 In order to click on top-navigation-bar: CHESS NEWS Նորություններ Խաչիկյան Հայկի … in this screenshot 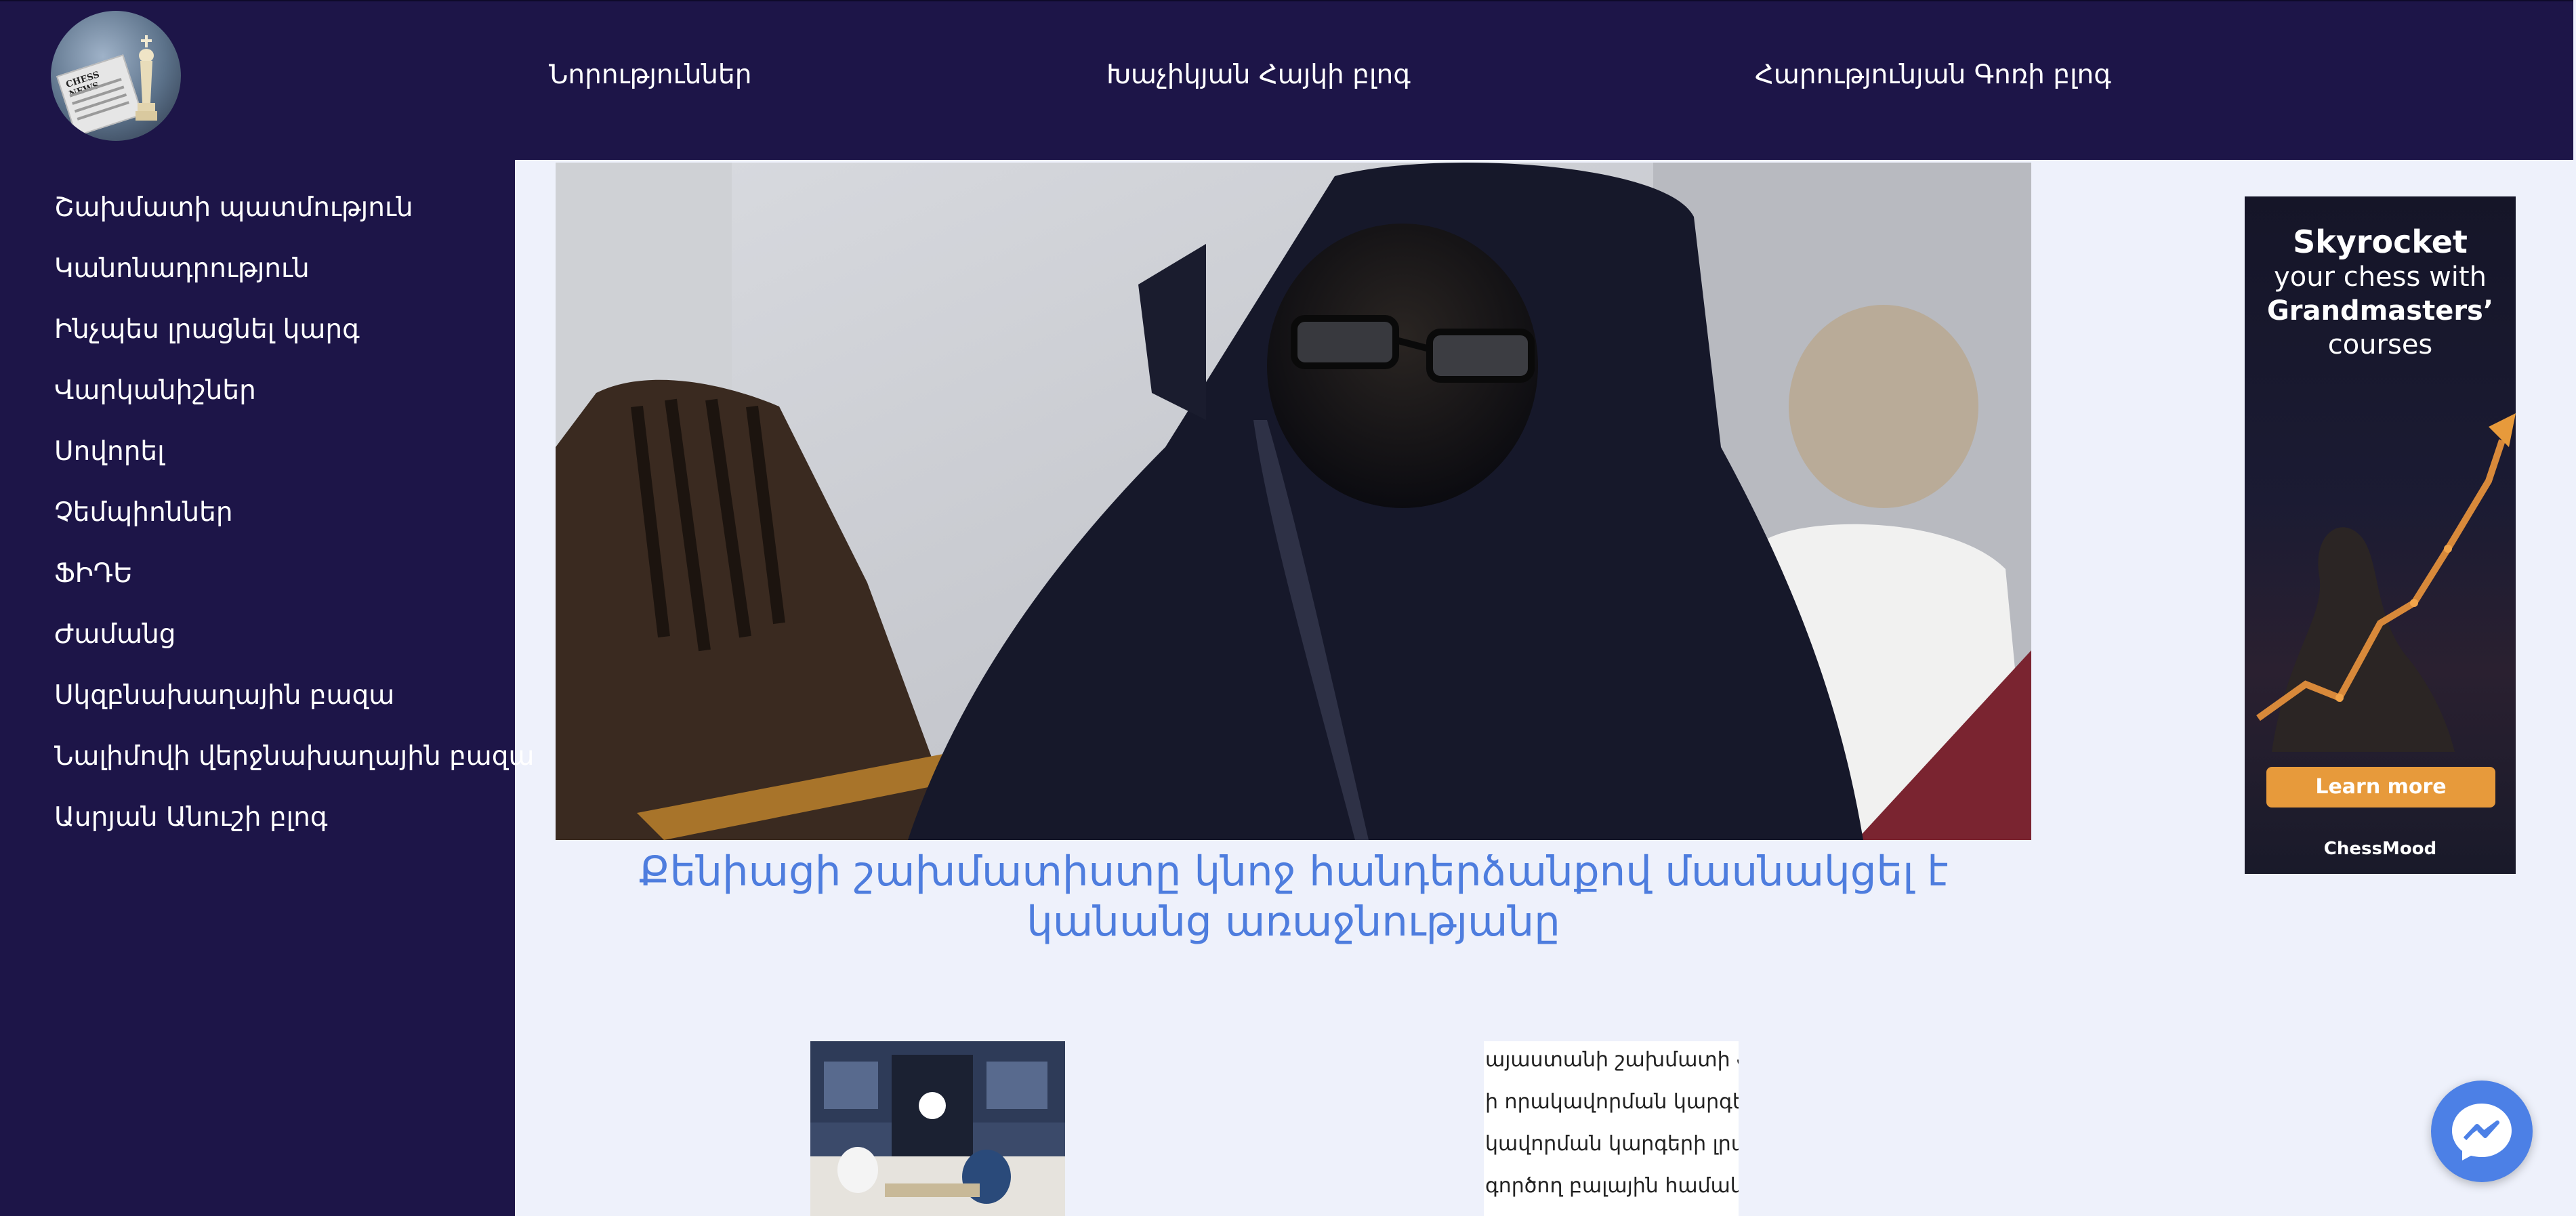, I will do `click(1286, 80)`.